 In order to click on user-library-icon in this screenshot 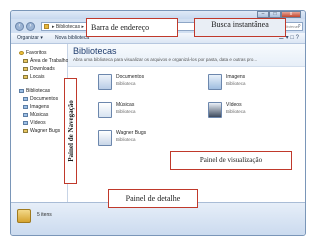, I will do `click(105, 138)`.